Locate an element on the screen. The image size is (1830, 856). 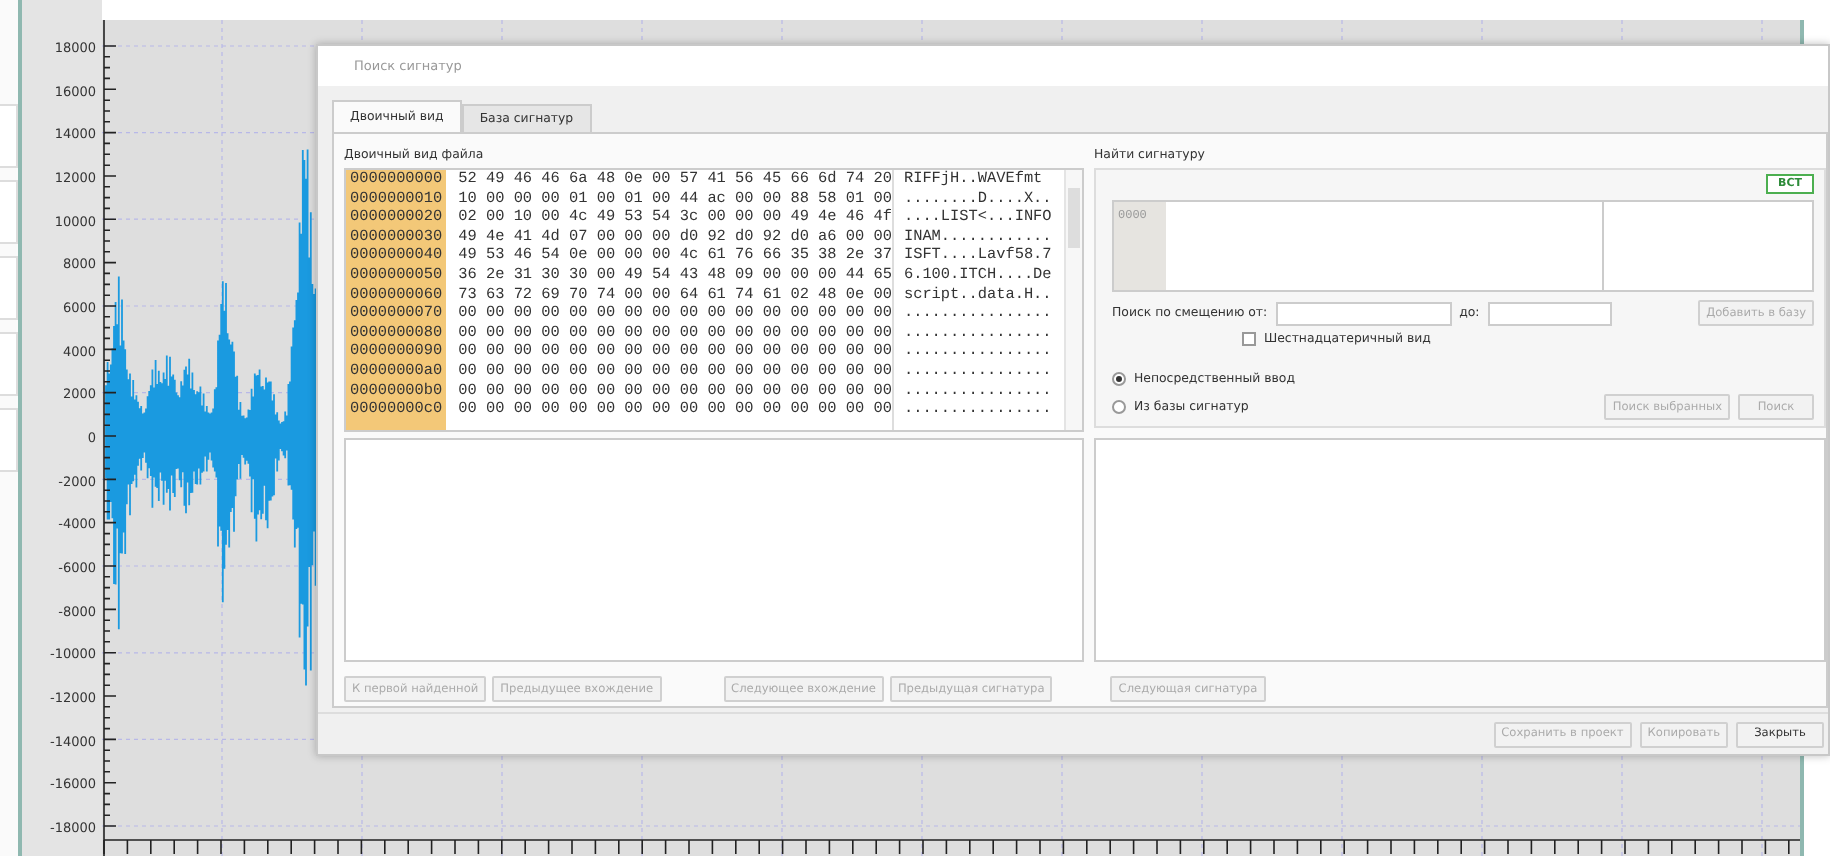
checkbox is located at coordinates (1249, 339).